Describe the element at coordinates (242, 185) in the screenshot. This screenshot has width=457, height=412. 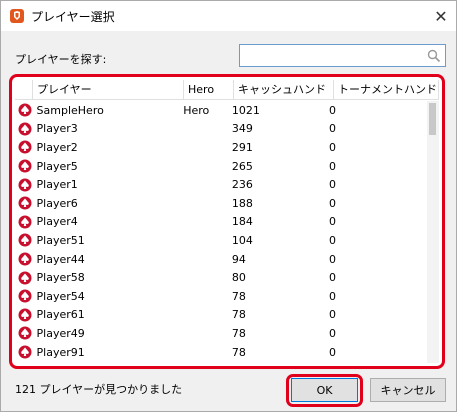
I see `cash-hands-cell: 236` at that location.